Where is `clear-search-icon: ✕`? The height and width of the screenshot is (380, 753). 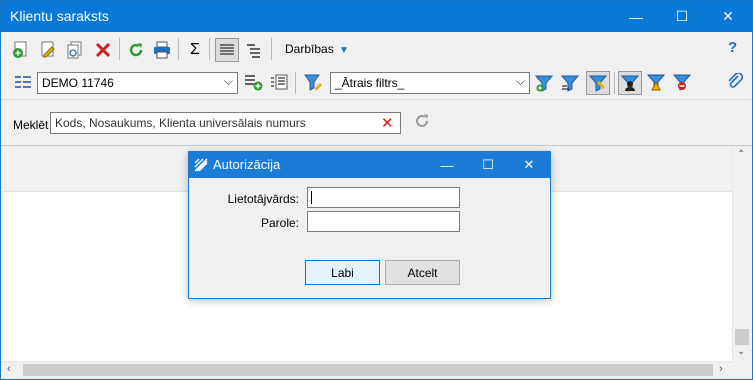
clear-search-icon: ✕ is located at coordinates (387, 123).